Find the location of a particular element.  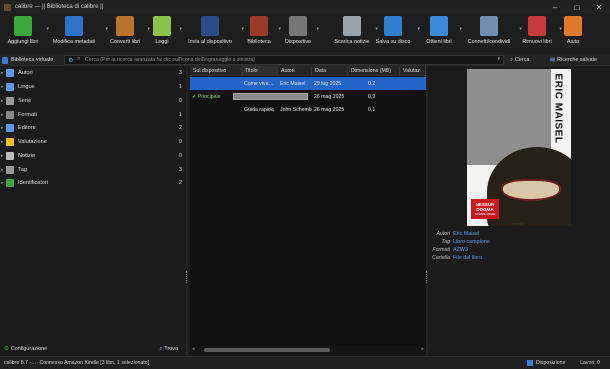

book-row: Guida rapida John Schember26 mag 2025 0,1 is located at coordinates (308, 109).